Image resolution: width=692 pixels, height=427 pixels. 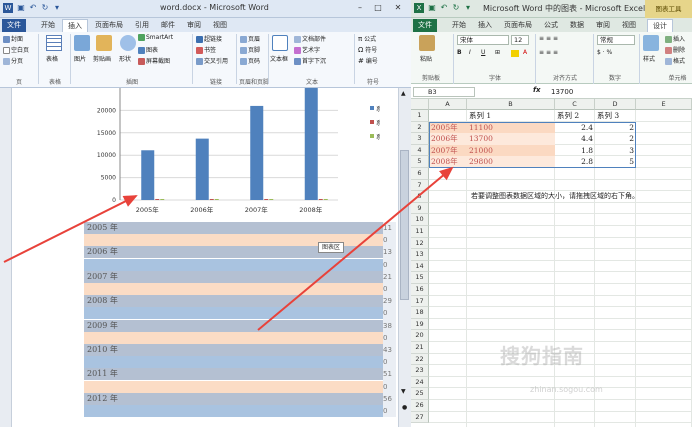 What do you see at coordinates (70, 229) in the screenshot?
I see `arrow-to-chart` at bounding box center [70, 229].